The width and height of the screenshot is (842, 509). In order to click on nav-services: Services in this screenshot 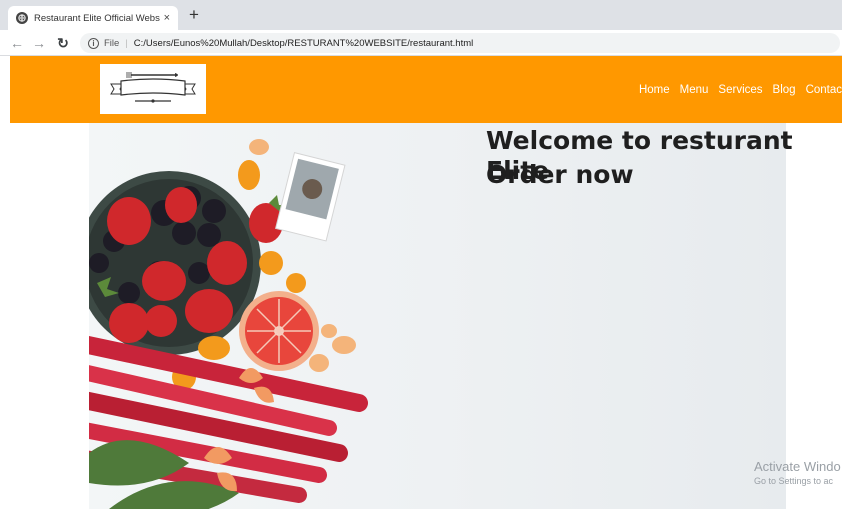, I will do `click(740, 90)`.